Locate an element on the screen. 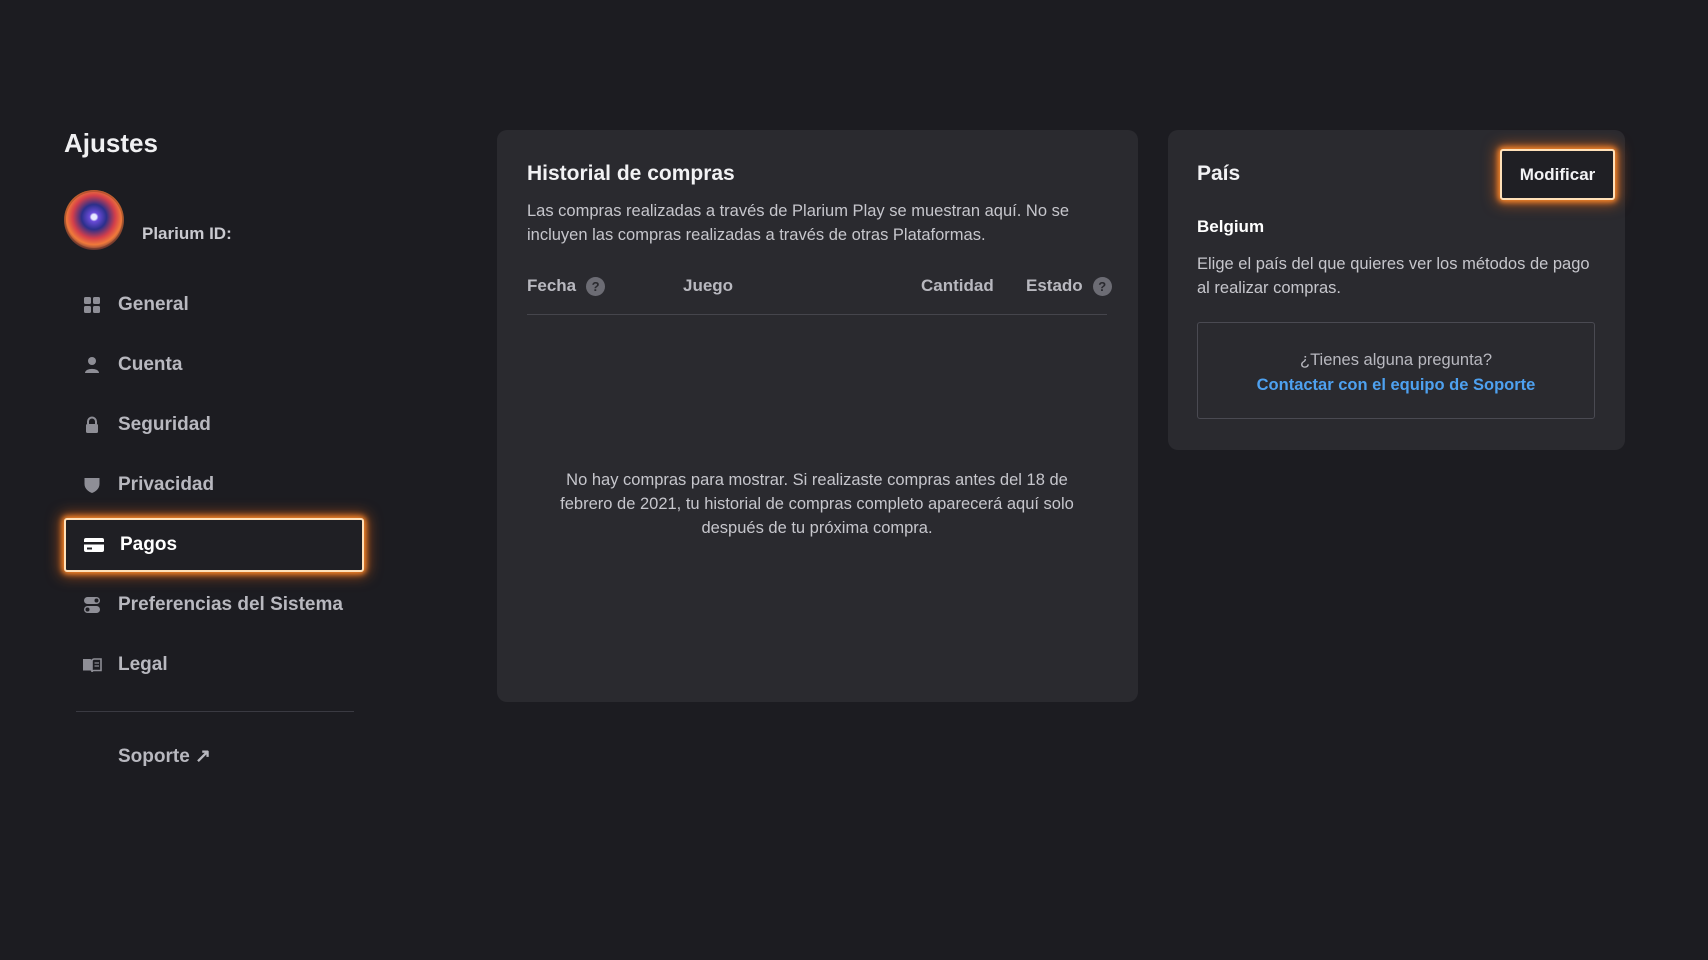  sidebar-item-label: Seguridad is located at coordinates (164, 424).